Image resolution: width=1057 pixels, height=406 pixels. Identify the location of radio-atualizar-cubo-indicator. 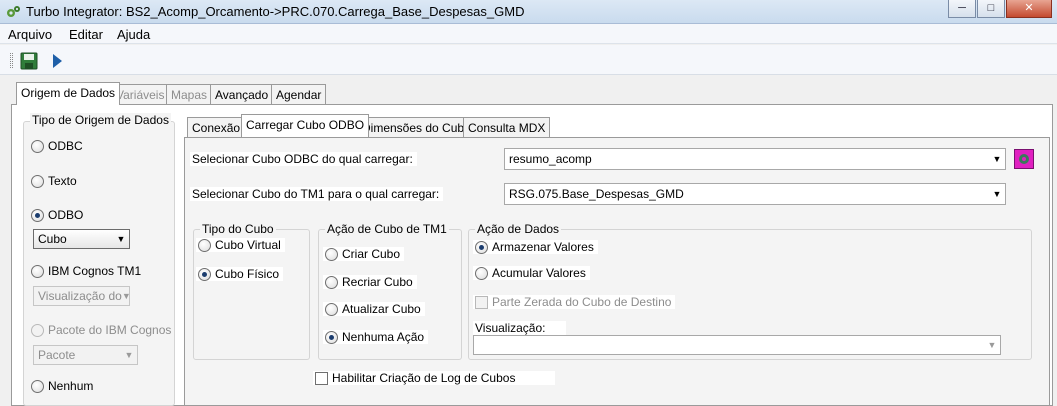
(331, 309).